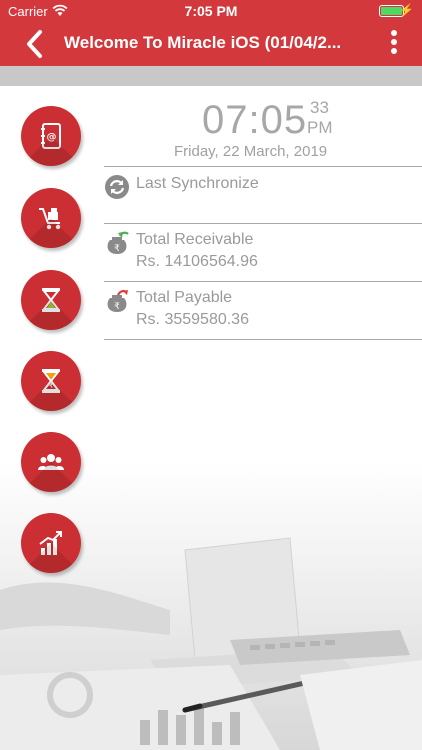 This screenshot has width=422, height=750. I want to click on clock-date: Friday, 22 March, 2019, so click(251, 151).